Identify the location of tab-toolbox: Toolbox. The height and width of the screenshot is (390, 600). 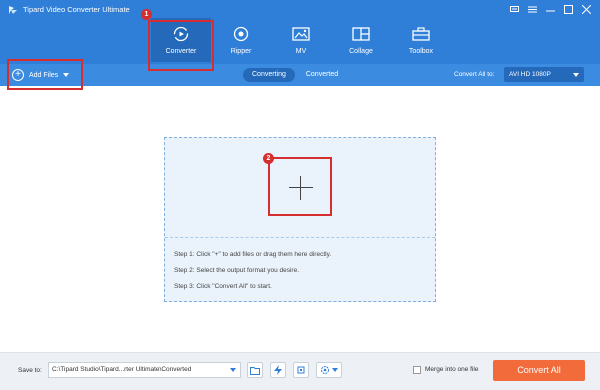
(421, 40).